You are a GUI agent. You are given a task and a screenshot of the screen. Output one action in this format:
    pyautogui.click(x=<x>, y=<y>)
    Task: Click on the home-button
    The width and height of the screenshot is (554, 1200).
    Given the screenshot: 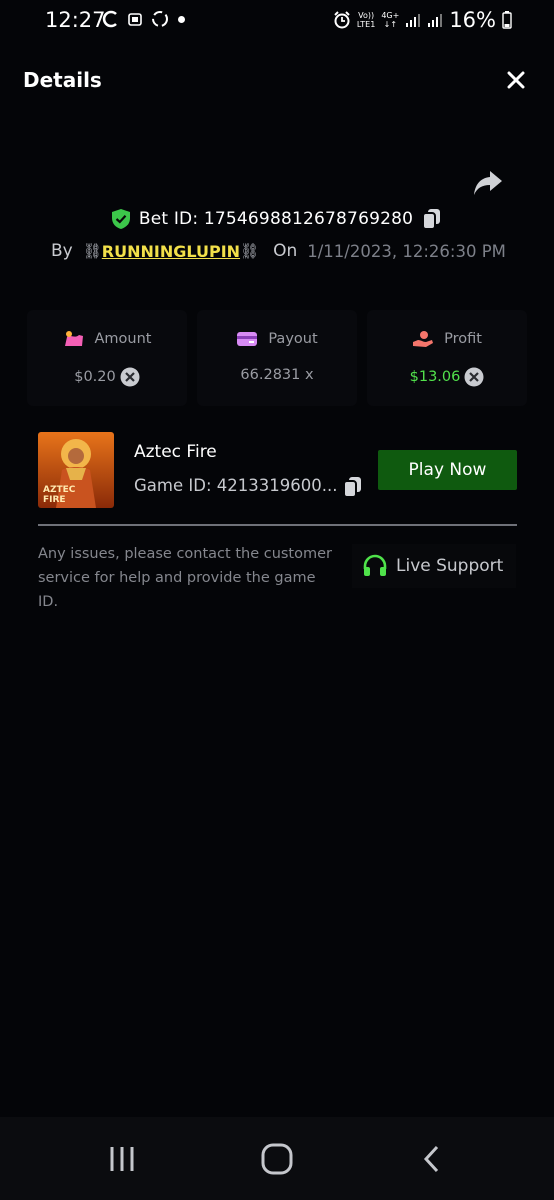 What is the action you would take?
    pyautogui.click(x=277, y=1159)
    